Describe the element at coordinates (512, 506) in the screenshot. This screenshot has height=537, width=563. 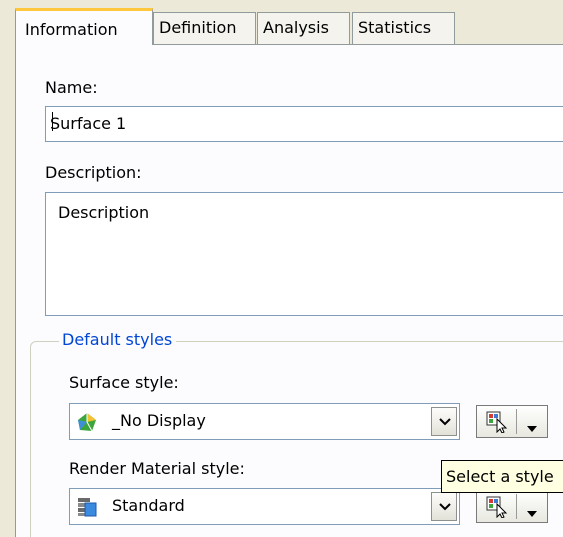
I see `render-material-picker-button` at that location.